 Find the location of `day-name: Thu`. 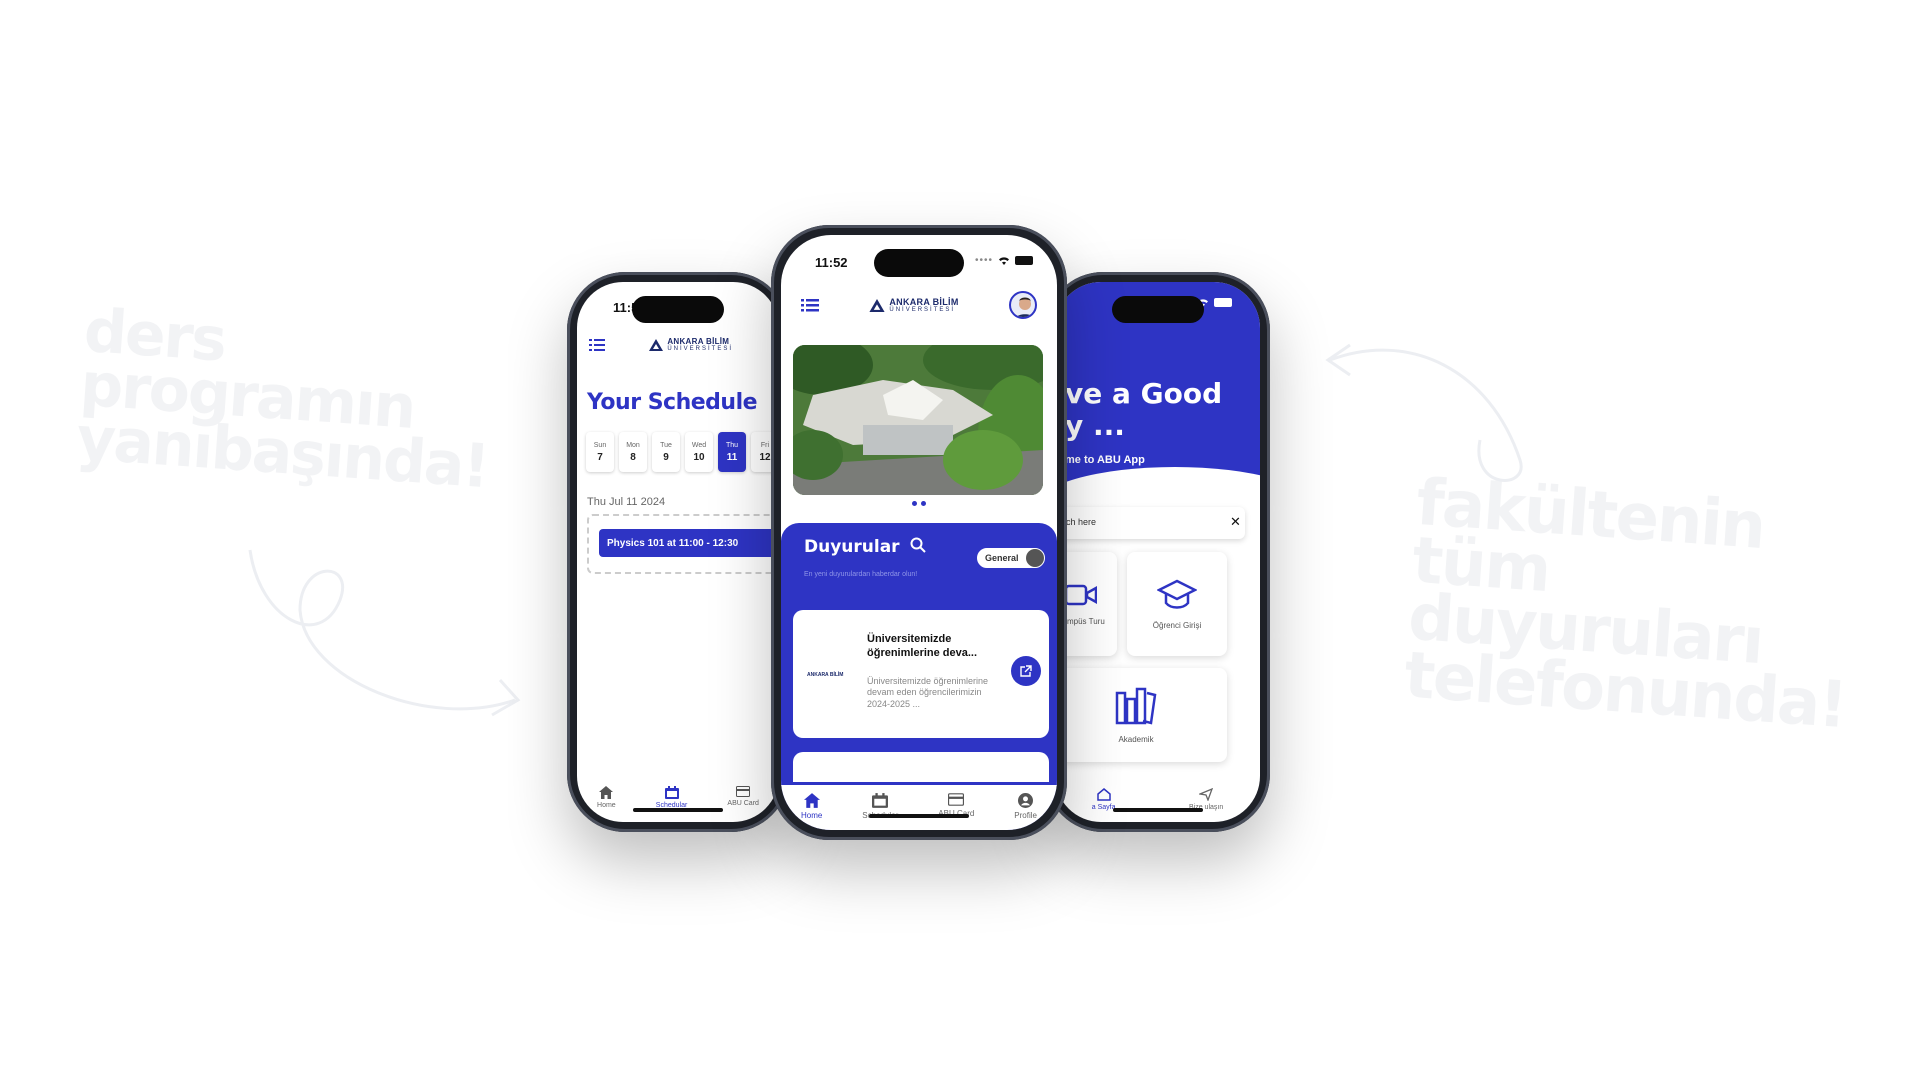

day-name: Thu is located at coordinates (732, 445).